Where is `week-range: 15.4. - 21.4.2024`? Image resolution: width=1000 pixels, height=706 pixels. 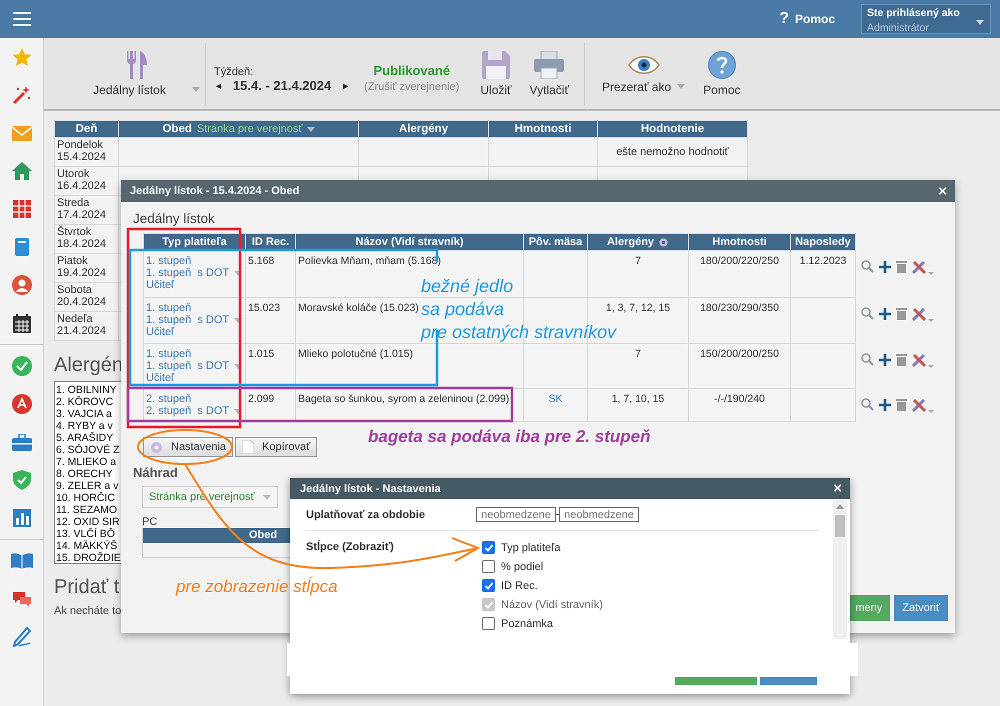 week-range: 15.4. - 21.4.2024 is located at coordinates (282, 85).